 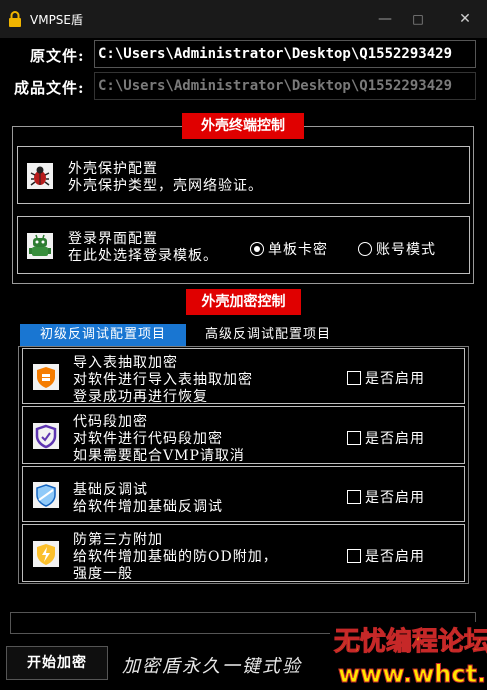 I want to click on anti-attach-item: 防第三方附加 给软件增加基础的防OD附加， 强度一般 是否启用, so click(x=243, y=553).